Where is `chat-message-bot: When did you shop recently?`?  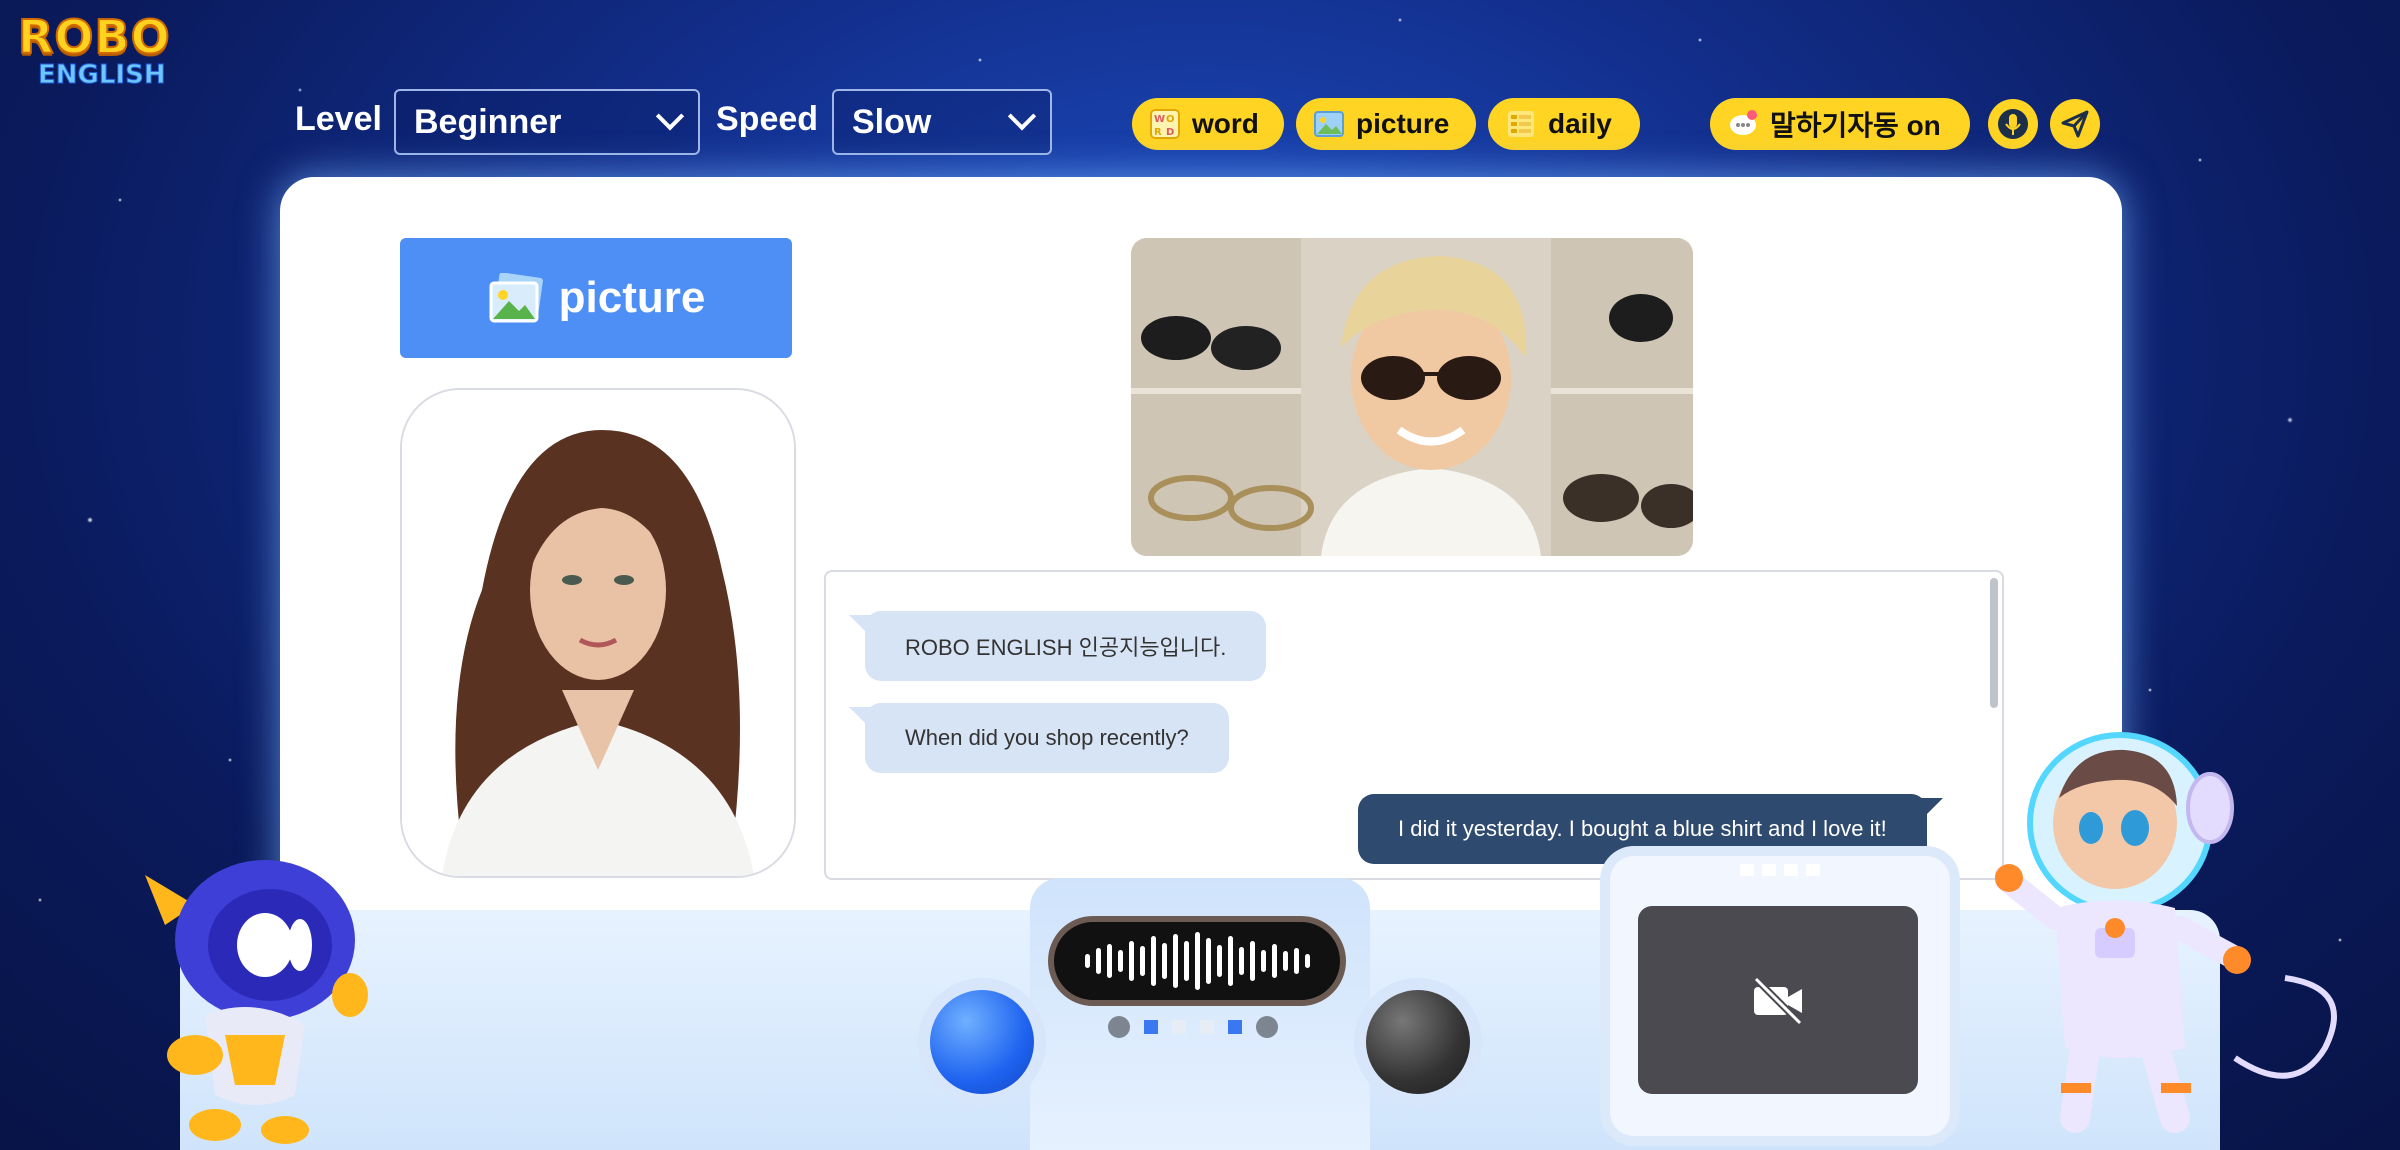 chat-message-bot: When did you shop recently? is located at coordinates (1039, 738).